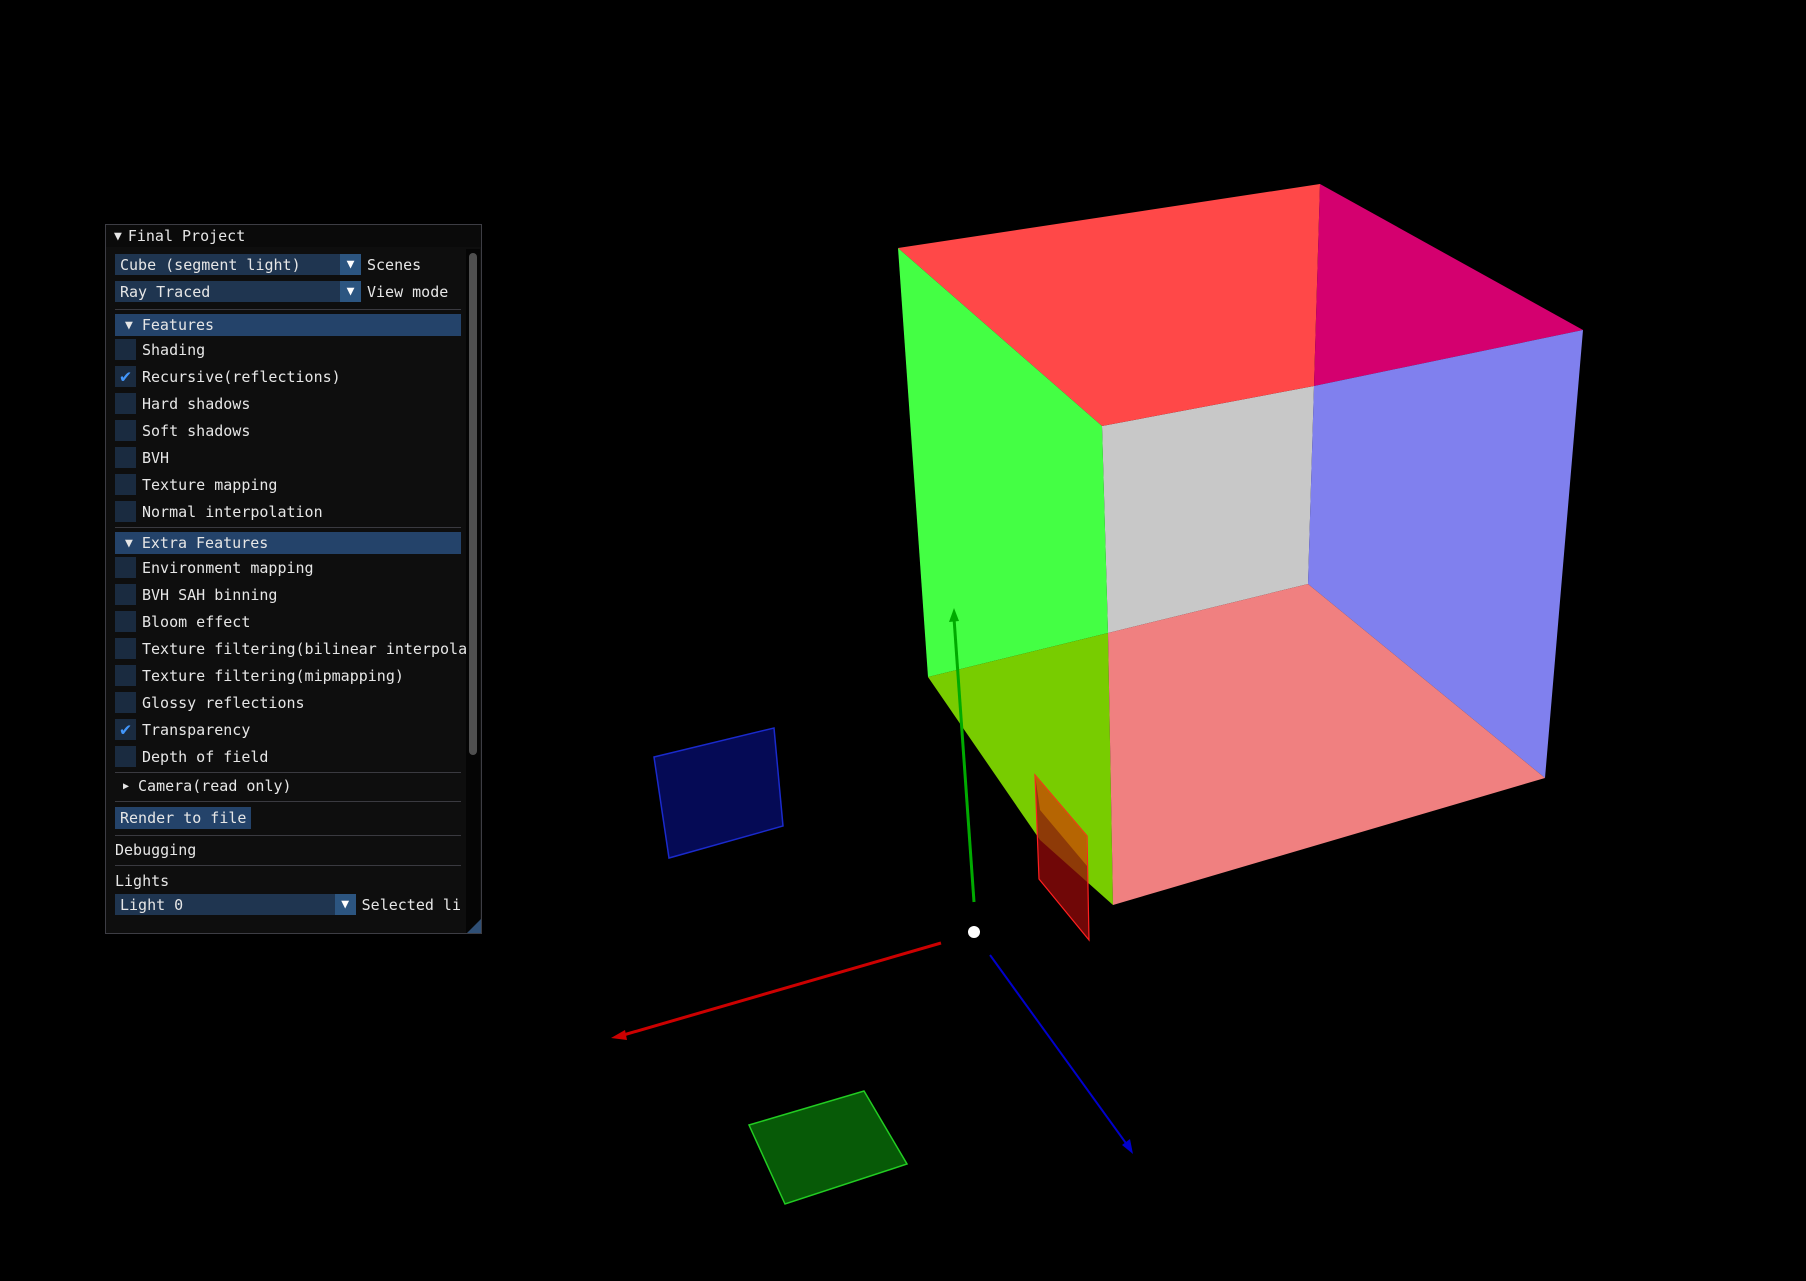 Image resolution: width=1806 pixels, height=1281 pixels. I want to click on light-origin-point, so click(974, 932).